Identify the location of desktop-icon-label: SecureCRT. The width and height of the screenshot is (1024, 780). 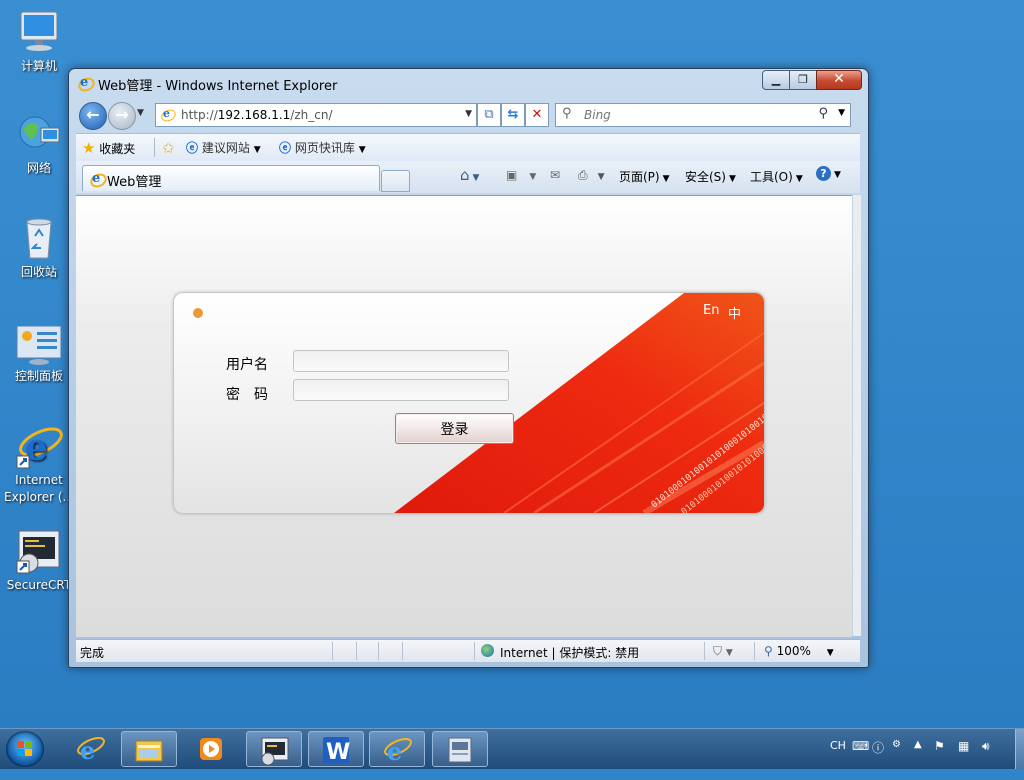
(39, 585).